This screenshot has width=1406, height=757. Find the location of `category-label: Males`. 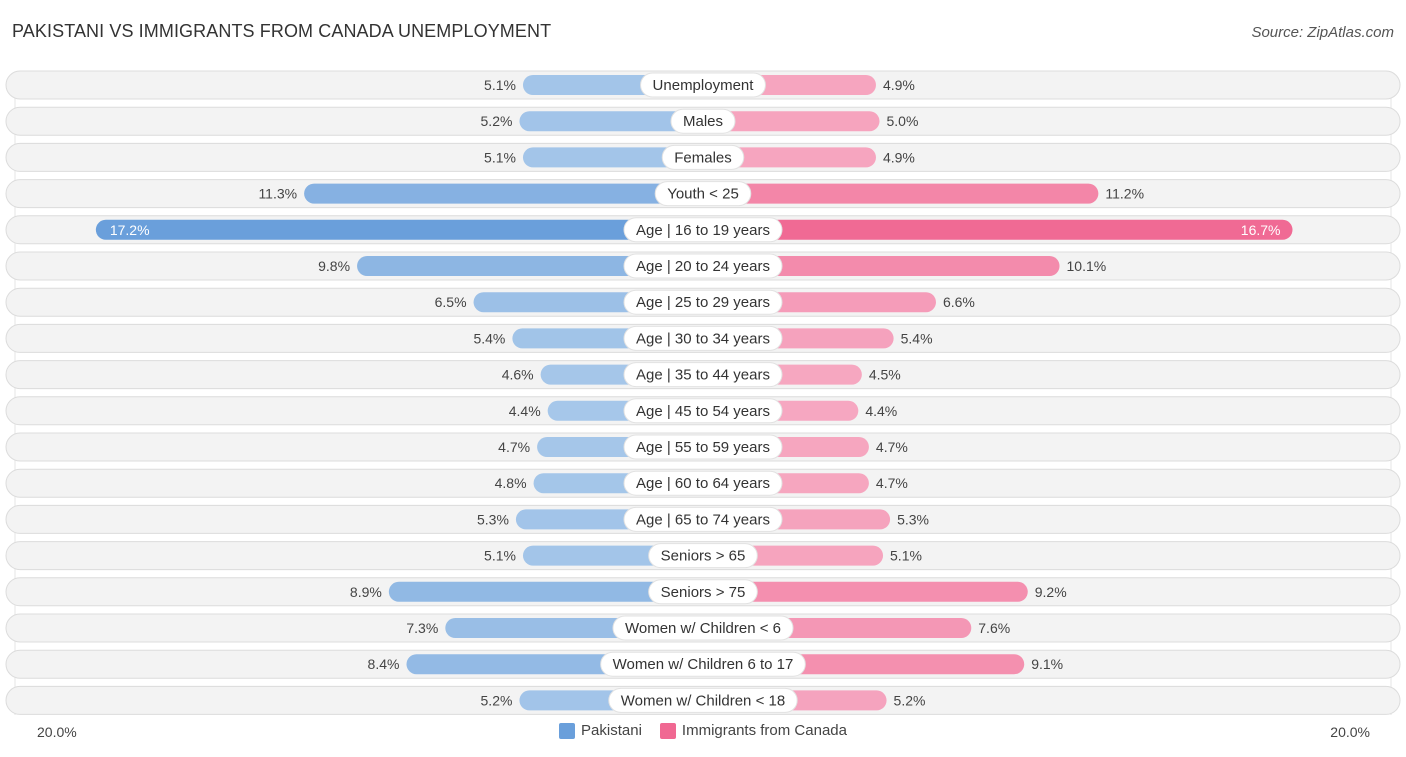

category-label: Males is located at coordinates (703, 121).